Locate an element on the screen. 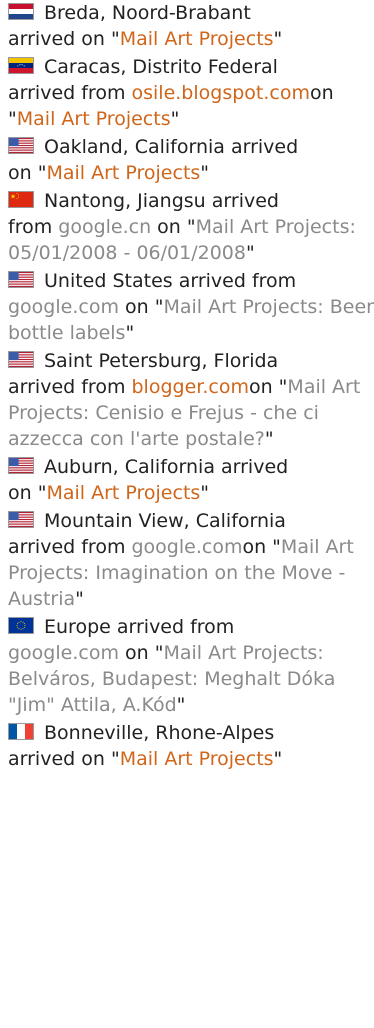 This screenshot has width=374, height=1028. entry-source-link: blogger.com is located at coordinates (190, 387).